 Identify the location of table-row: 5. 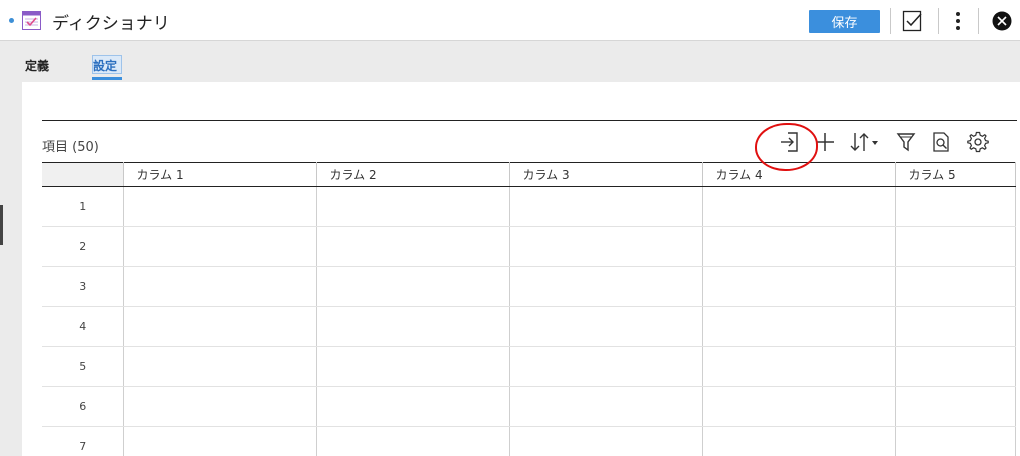
(529, 366).